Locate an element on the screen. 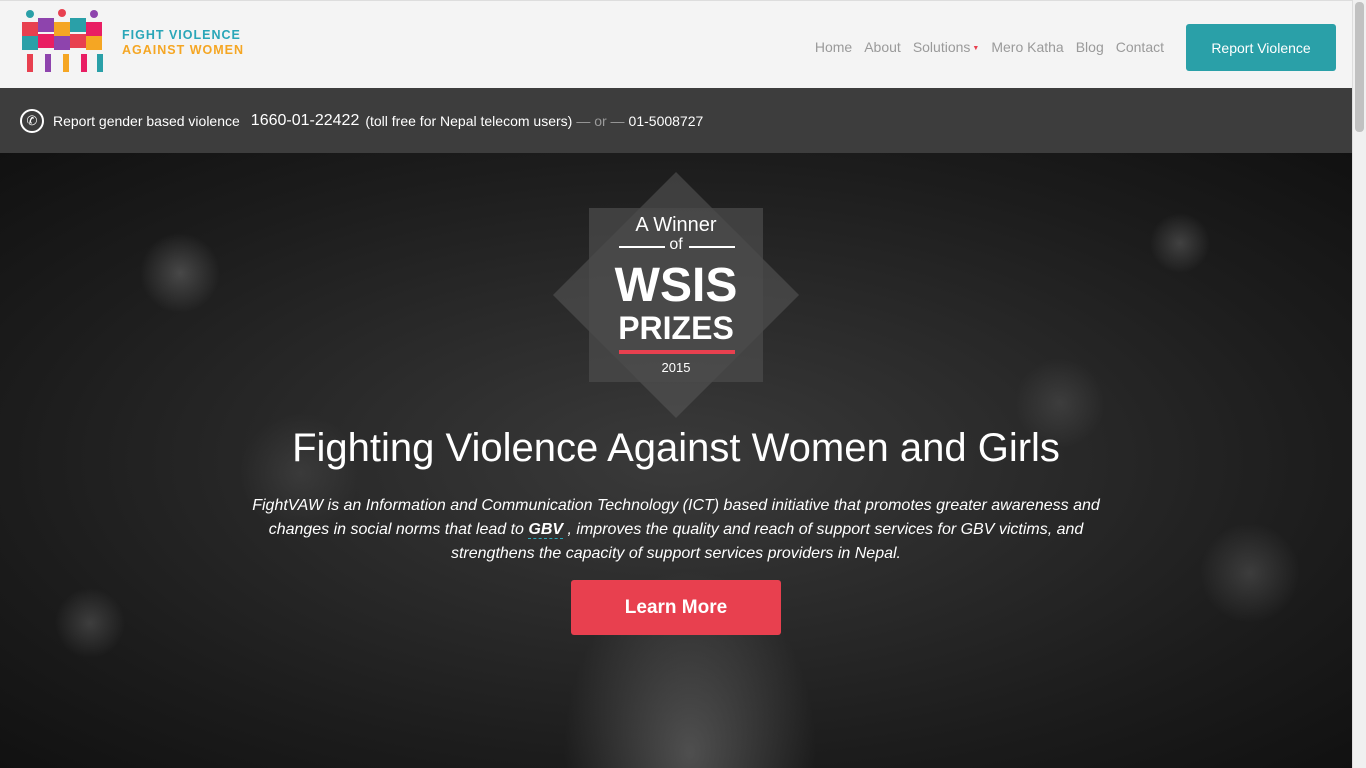 The height and width of the screenshot is (768, 1366). report-violence-button: Report Violence is located at coordinates (1261, 47).